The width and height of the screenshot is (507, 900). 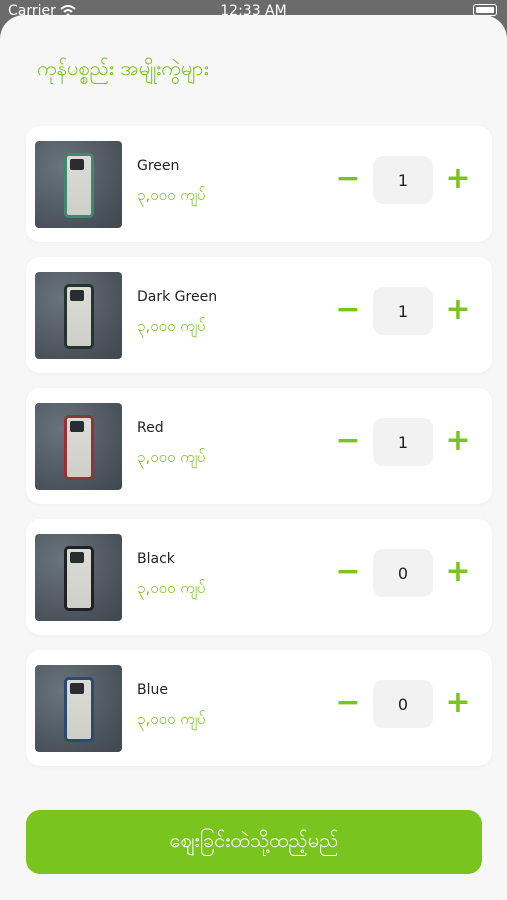 What do you see at coordinates (254, 842) in the screenshot?
I see `add-to-cart-button: ဈေးခြင်းထဲသို့ထည့်မည်` at bounding box center [254, 842].